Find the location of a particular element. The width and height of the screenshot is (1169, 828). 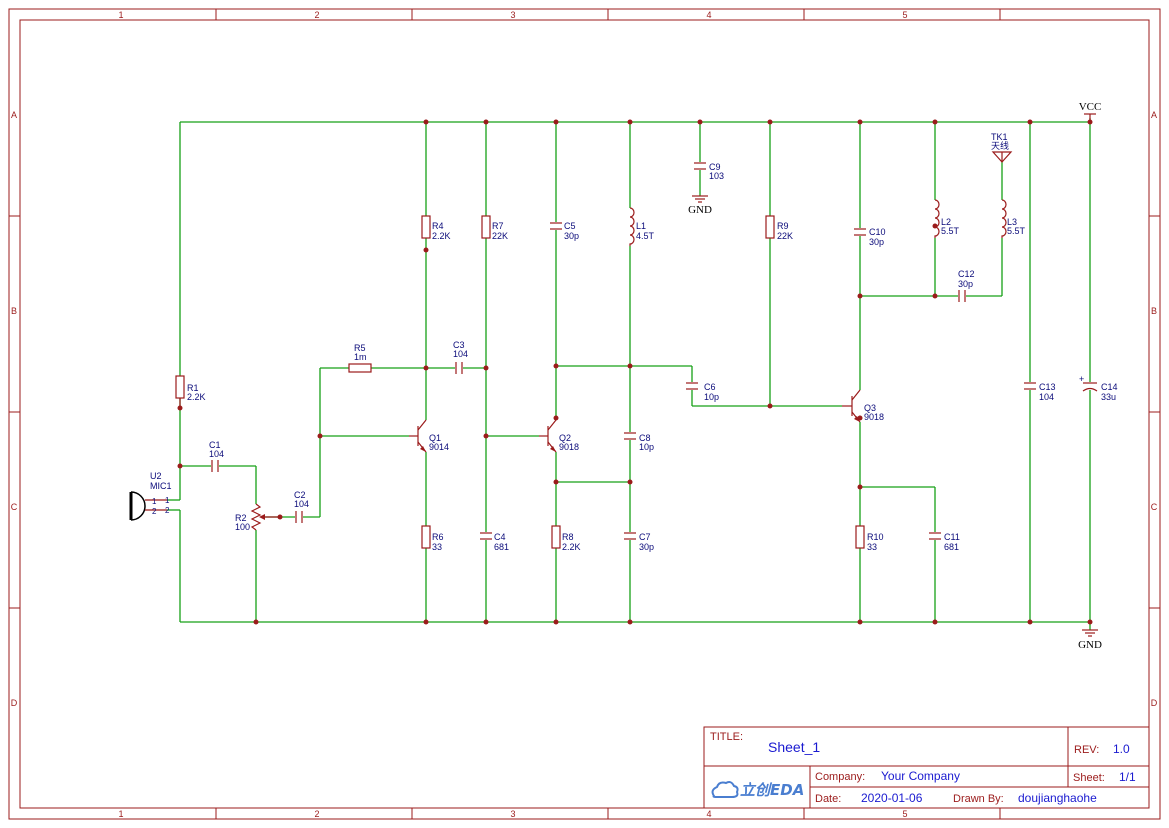

zone-row-a-right: A is located at coordinates (1154, 115).